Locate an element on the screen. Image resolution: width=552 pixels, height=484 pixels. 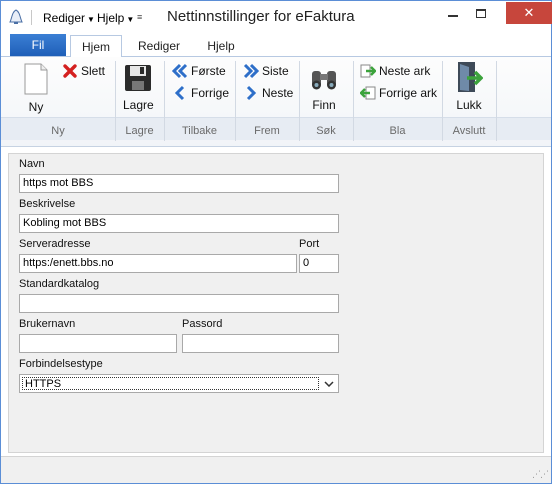
group-label-ny: Ny is located at coordinates (58, 131).